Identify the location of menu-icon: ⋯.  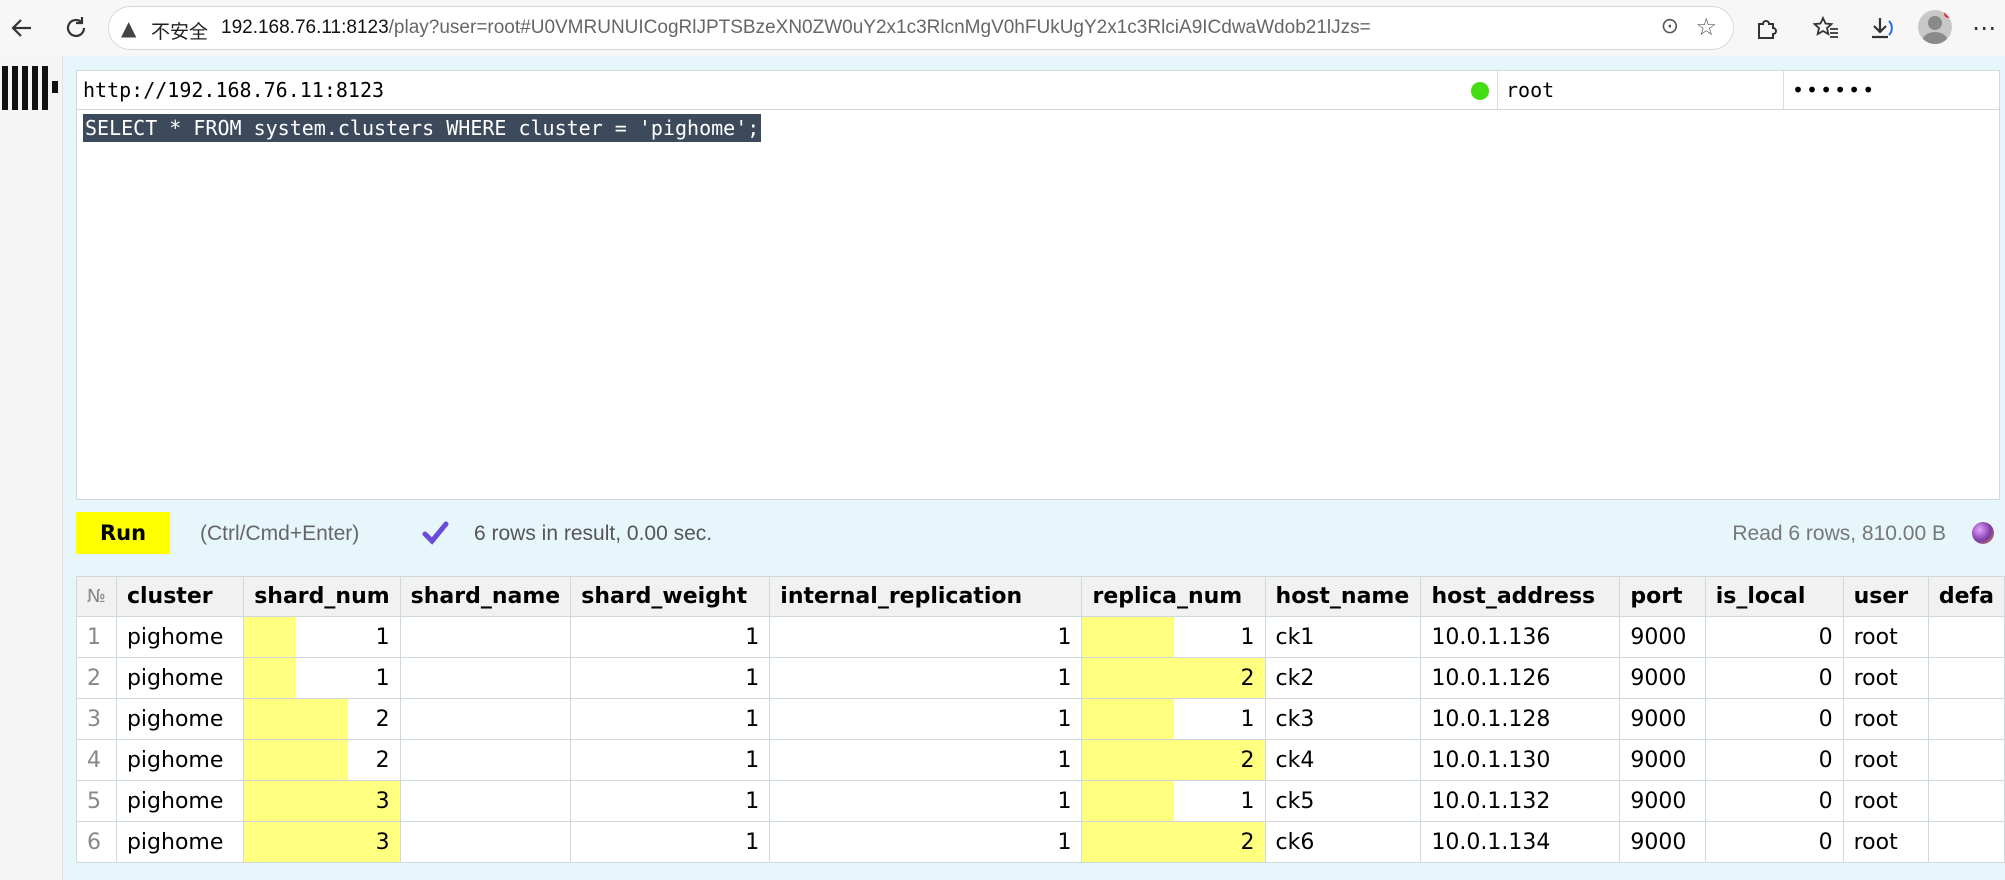
(1984, 28).